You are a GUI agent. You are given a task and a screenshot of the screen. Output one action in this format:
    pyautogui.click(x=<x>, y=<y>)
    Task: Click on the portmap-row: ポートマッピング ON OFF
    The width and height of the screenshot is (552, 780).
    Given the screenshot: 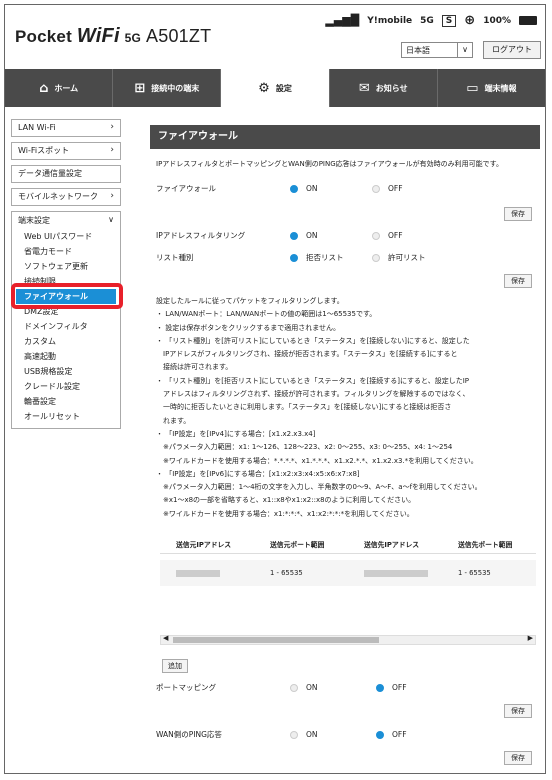 What is the action you would take?
    pyautogui.click(x=346, y=688)
    